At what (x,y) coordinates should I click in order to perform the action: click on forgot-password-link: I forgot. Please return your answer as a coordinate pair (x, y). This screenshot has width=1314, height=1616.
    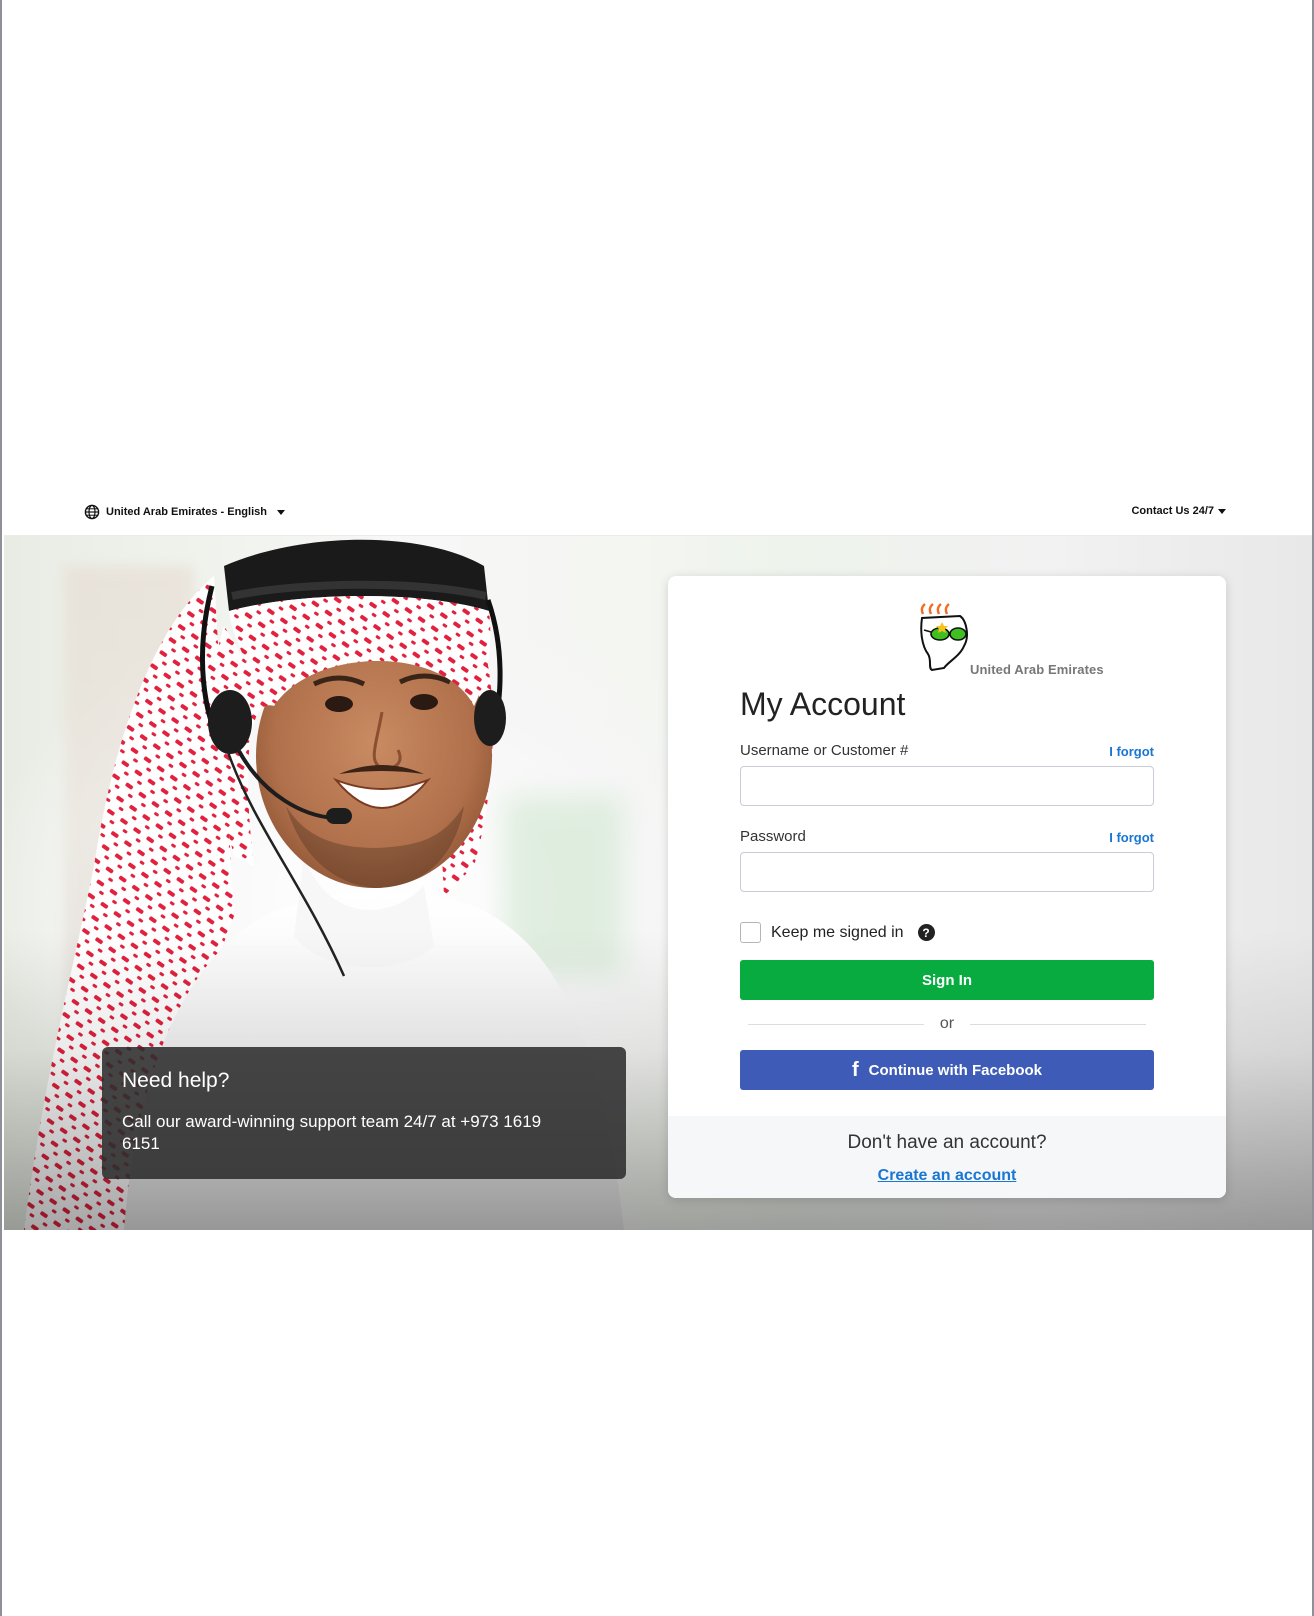
    Looking at the image, I should click on (1131, 837).